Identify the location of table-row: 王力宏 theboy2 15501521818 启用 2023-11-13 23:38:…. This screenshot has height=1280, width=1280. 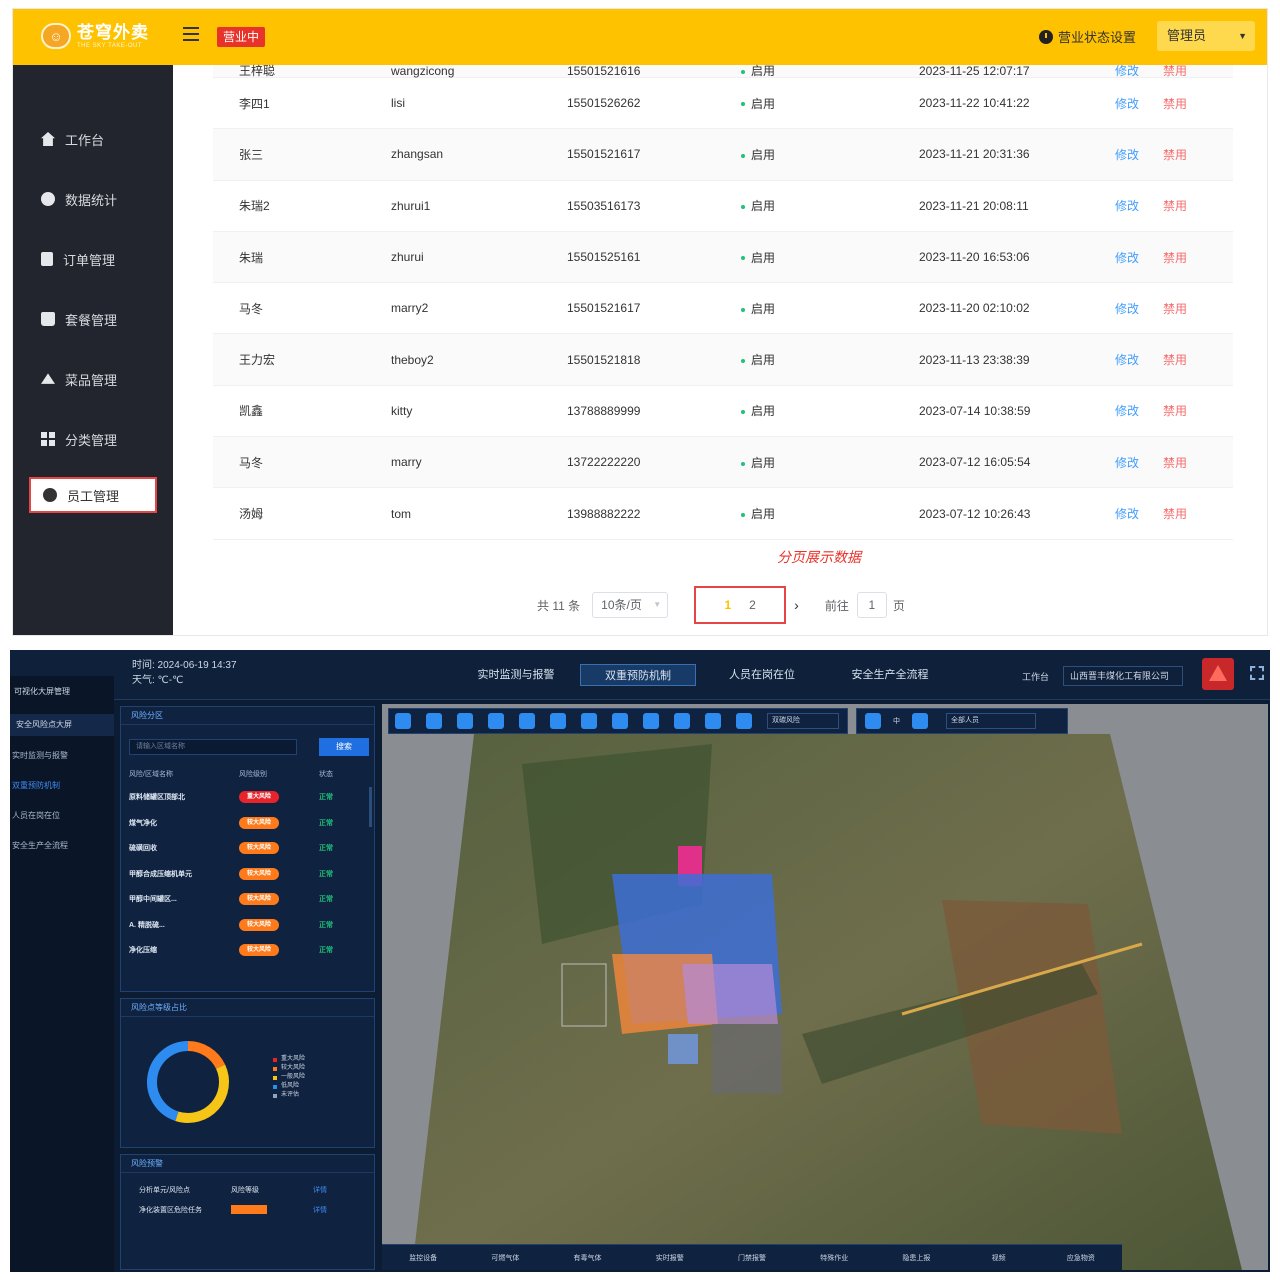
(723, 359).